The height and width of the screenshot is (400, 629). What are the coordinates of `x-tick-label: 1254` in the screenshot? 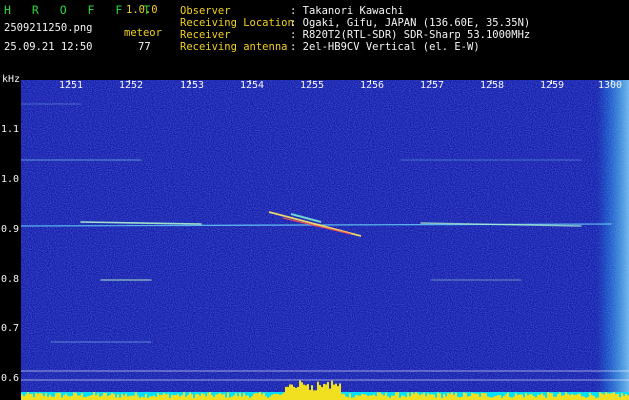 It's located at (252, 85).